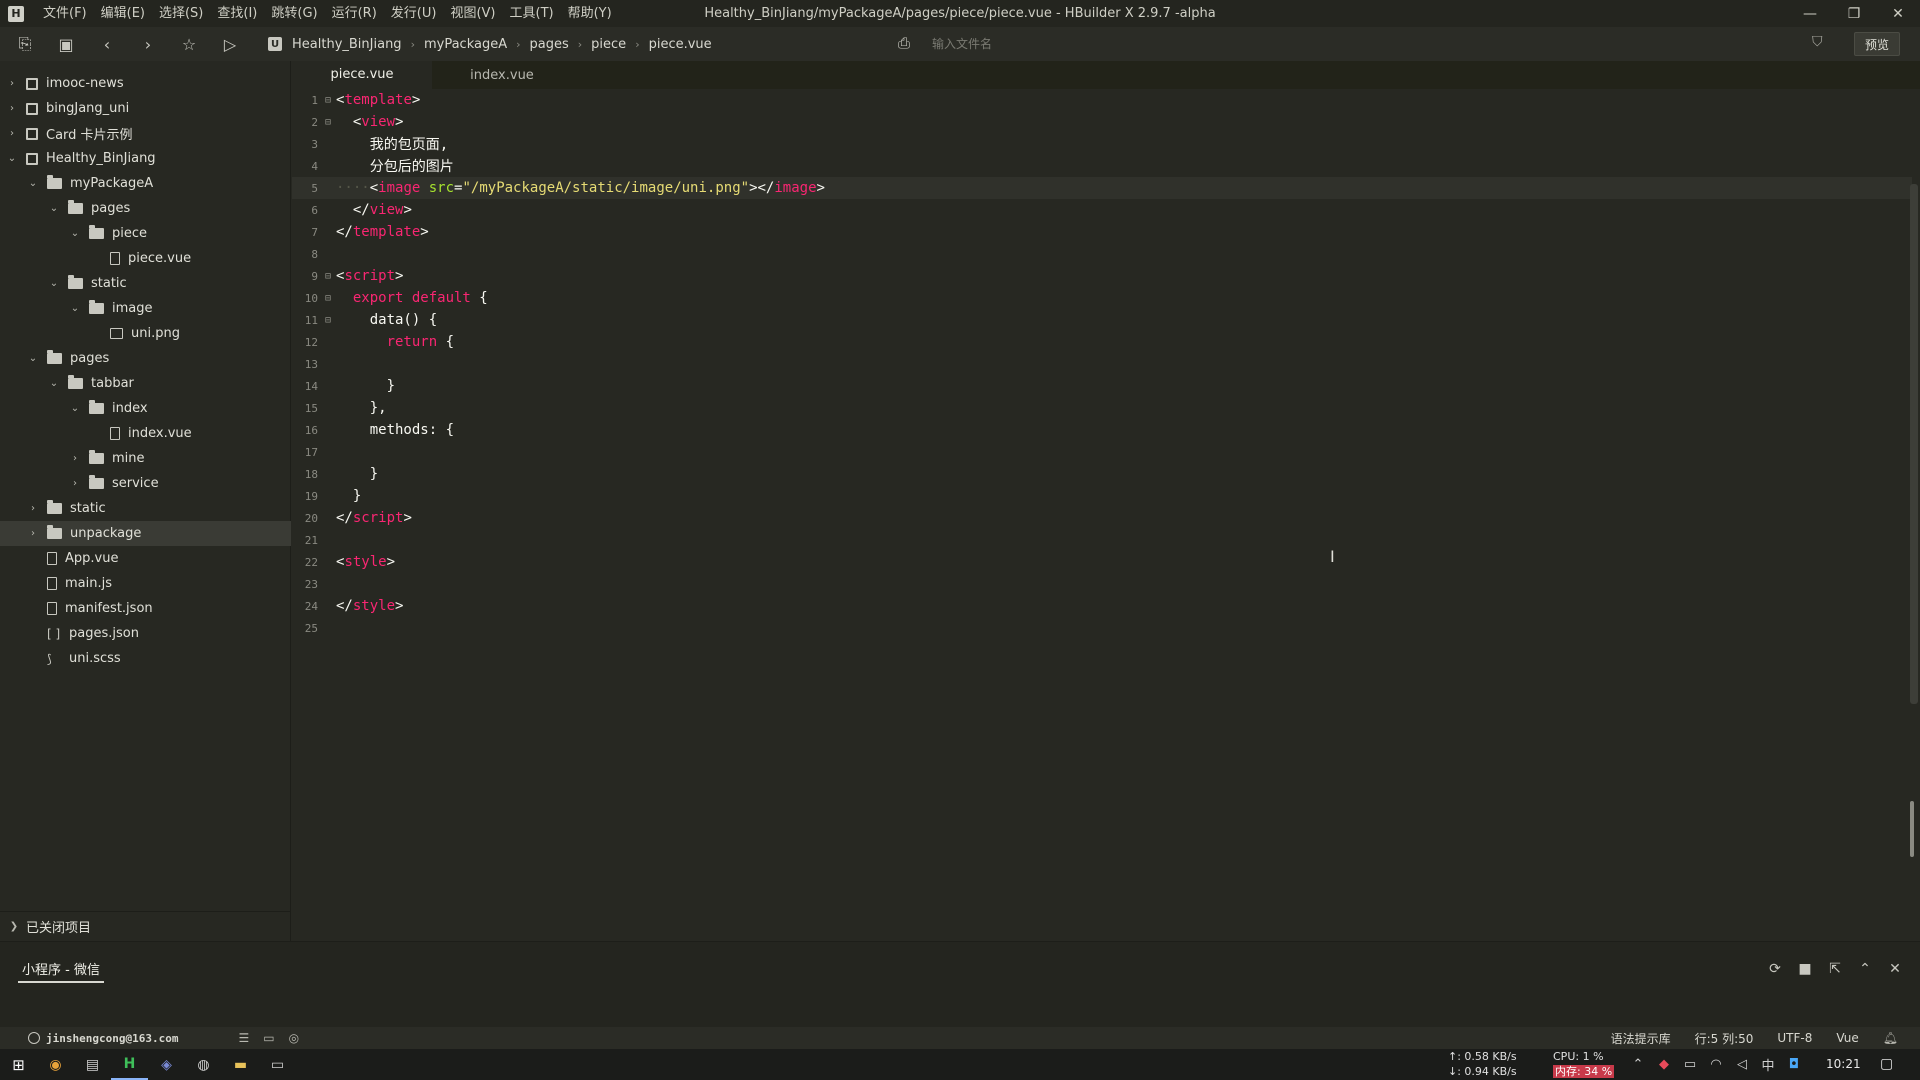 This screenshot has width=1920, height=1080. What do you see at coordinates (55, 1064) in the screenshot?
I see `chrome-icon: ◉` at bounding box center [55, 1064].